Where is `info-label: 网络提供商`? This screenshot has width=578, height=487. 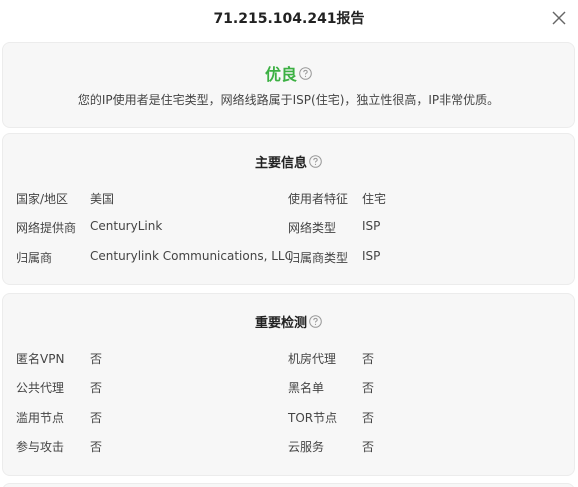 info-label: 网络提供商 is located at coordinates (46, 228).